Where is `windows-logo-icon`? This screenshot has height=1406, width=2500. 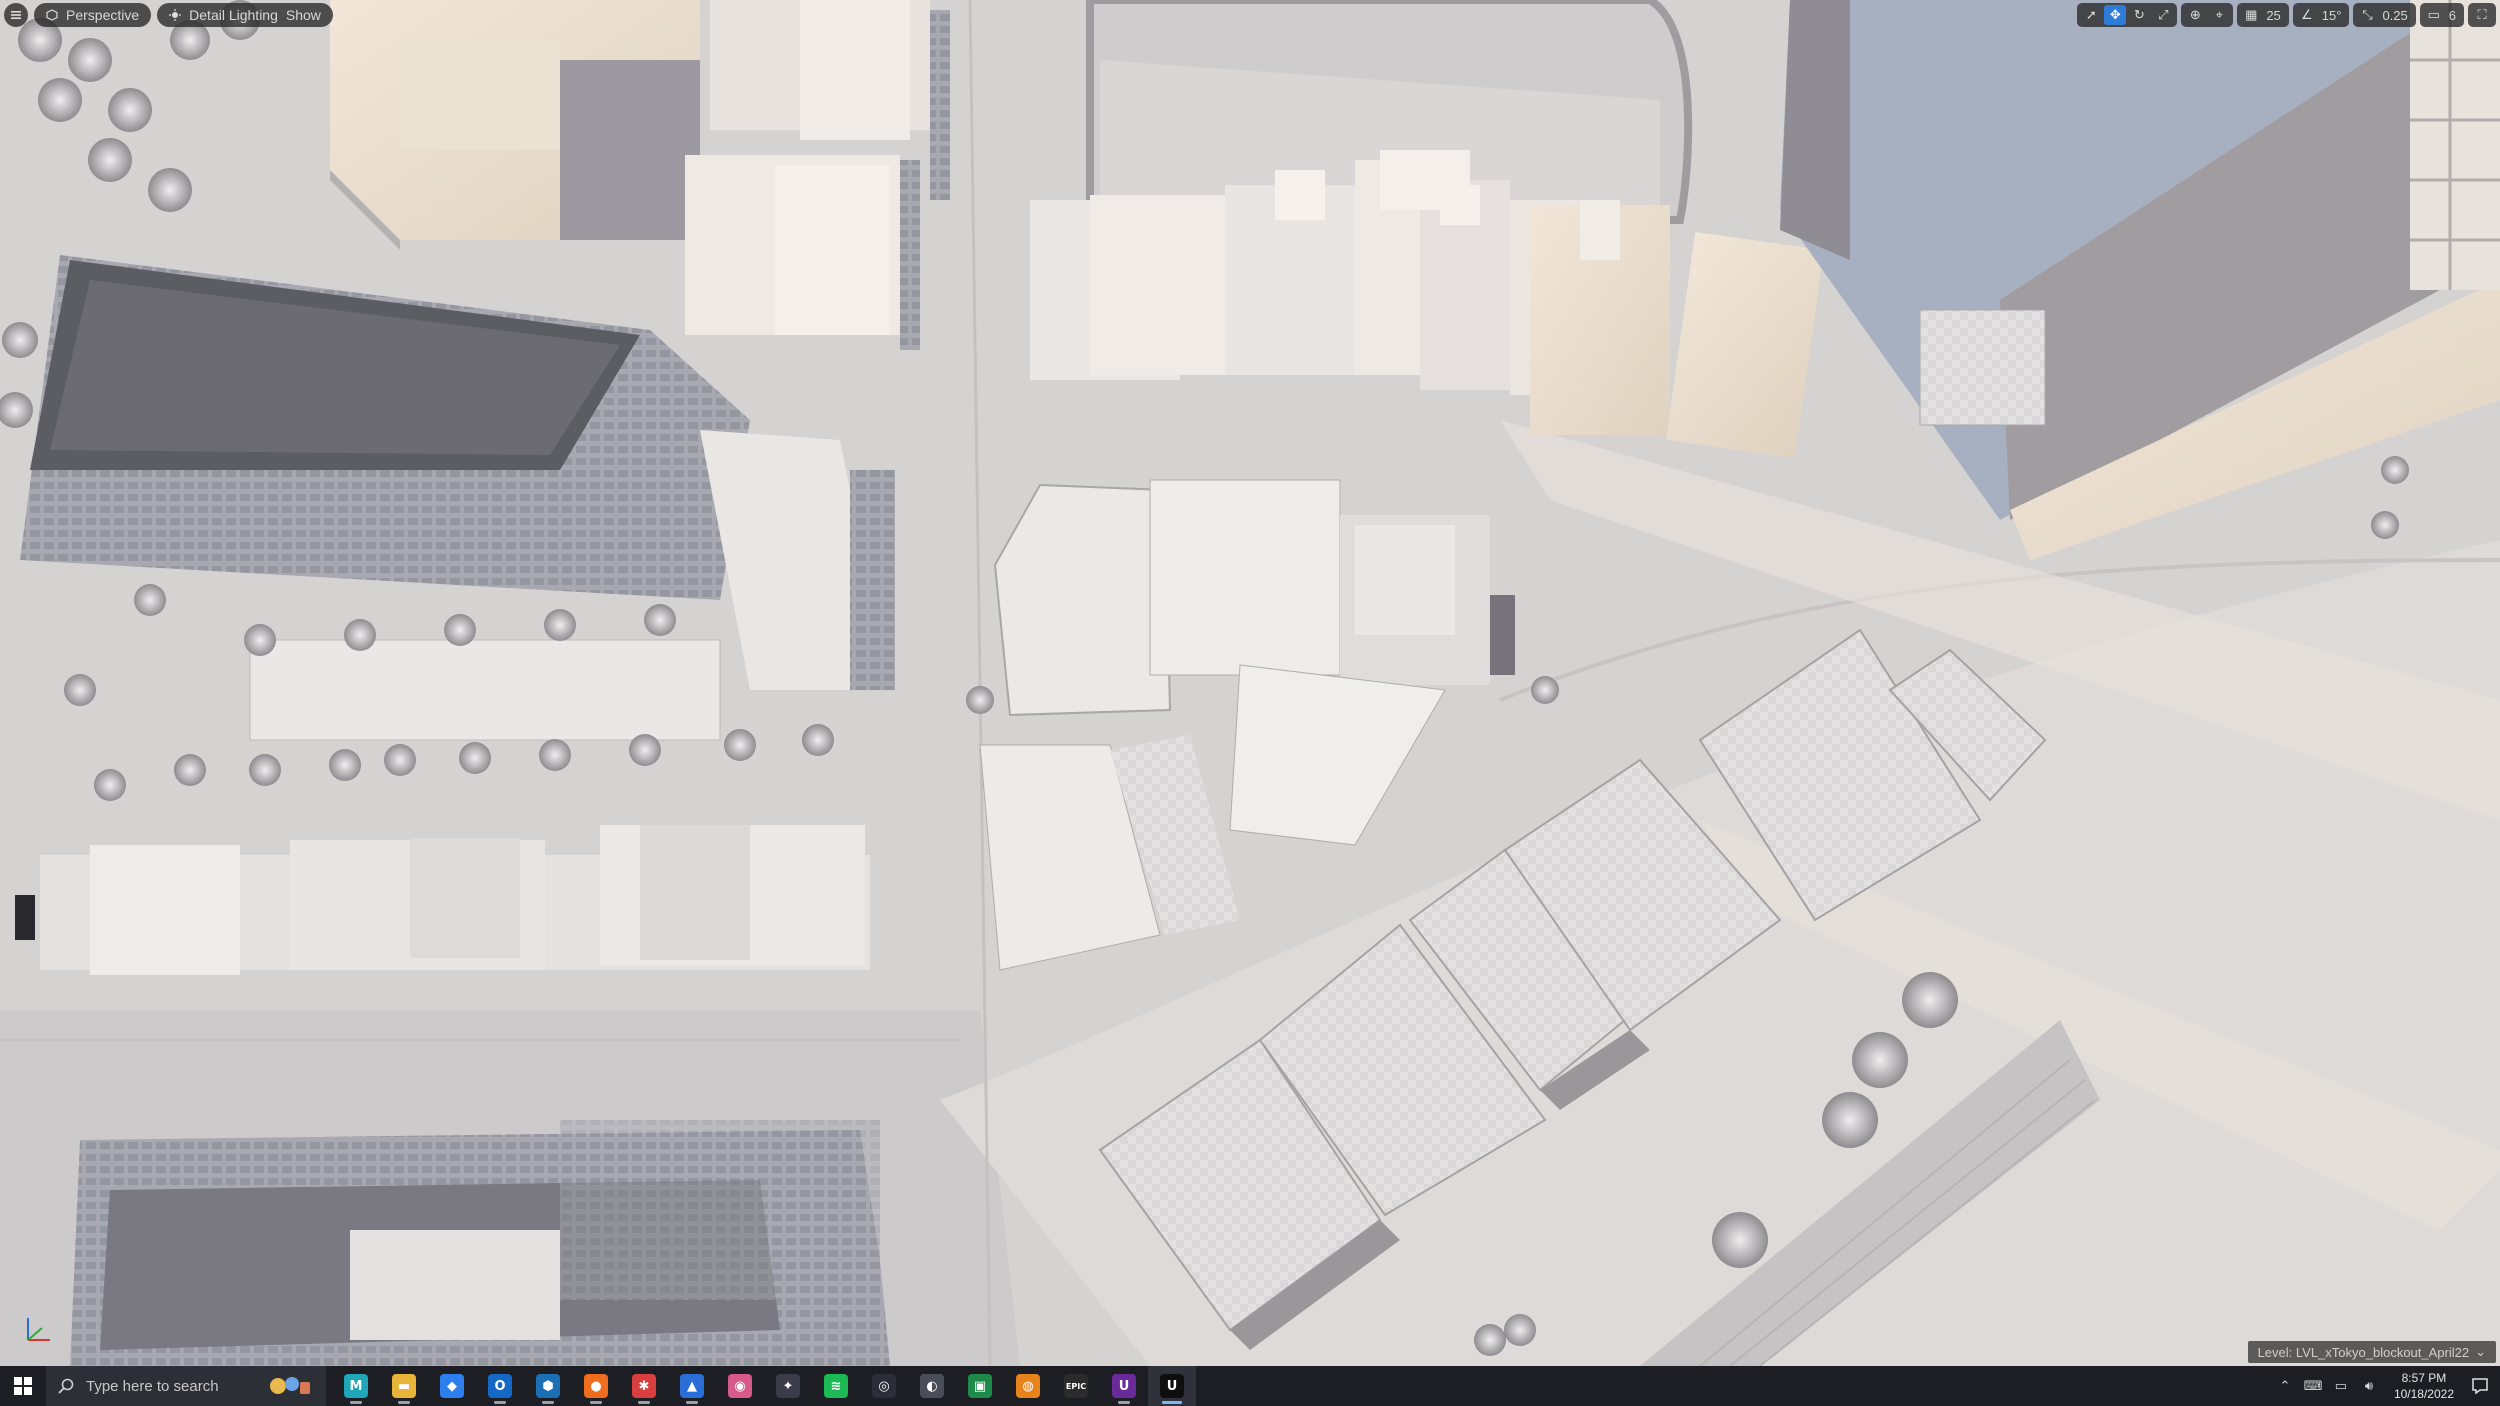
windows-logo-icon is located at coordinates (23, 1386).